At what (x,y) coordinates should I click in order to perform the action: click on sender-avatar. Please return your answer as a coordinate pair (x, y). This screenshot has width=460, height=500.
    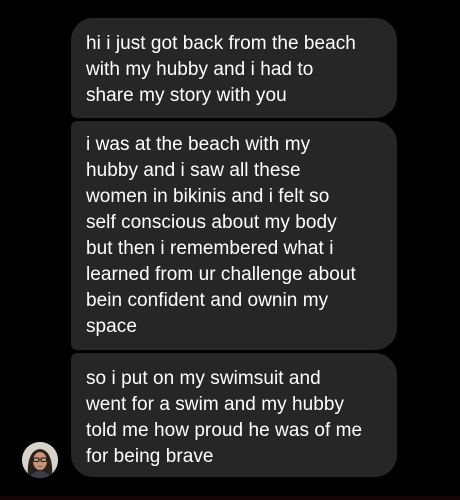
    Looking at the image, I should click on (40, 460).